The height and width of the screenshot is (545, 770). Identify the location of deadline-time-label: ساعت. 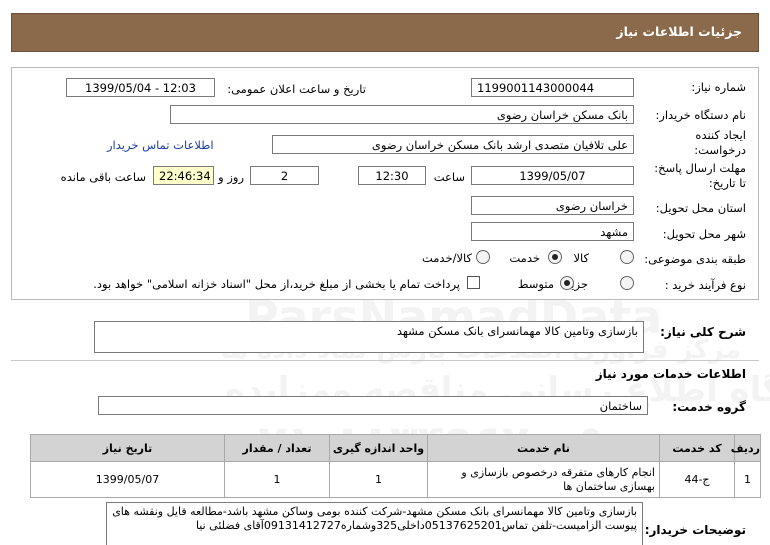
(449, 177).